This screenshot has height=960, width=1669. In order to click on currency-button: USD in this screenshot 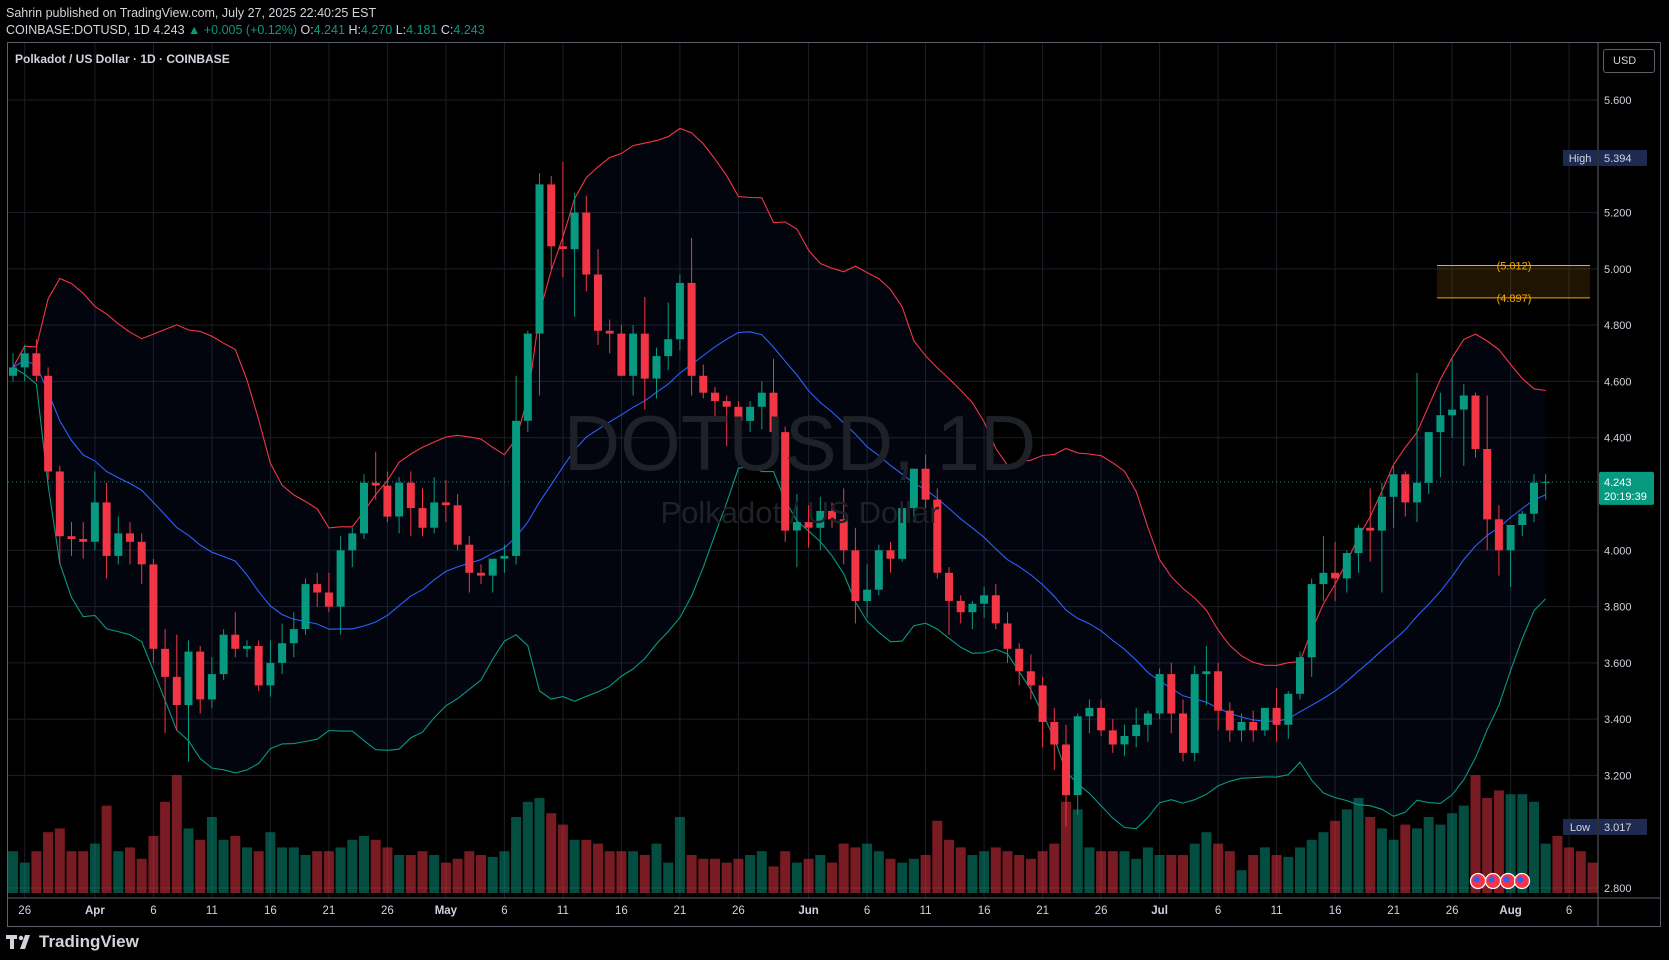, I will do `click(1629, 61)`.